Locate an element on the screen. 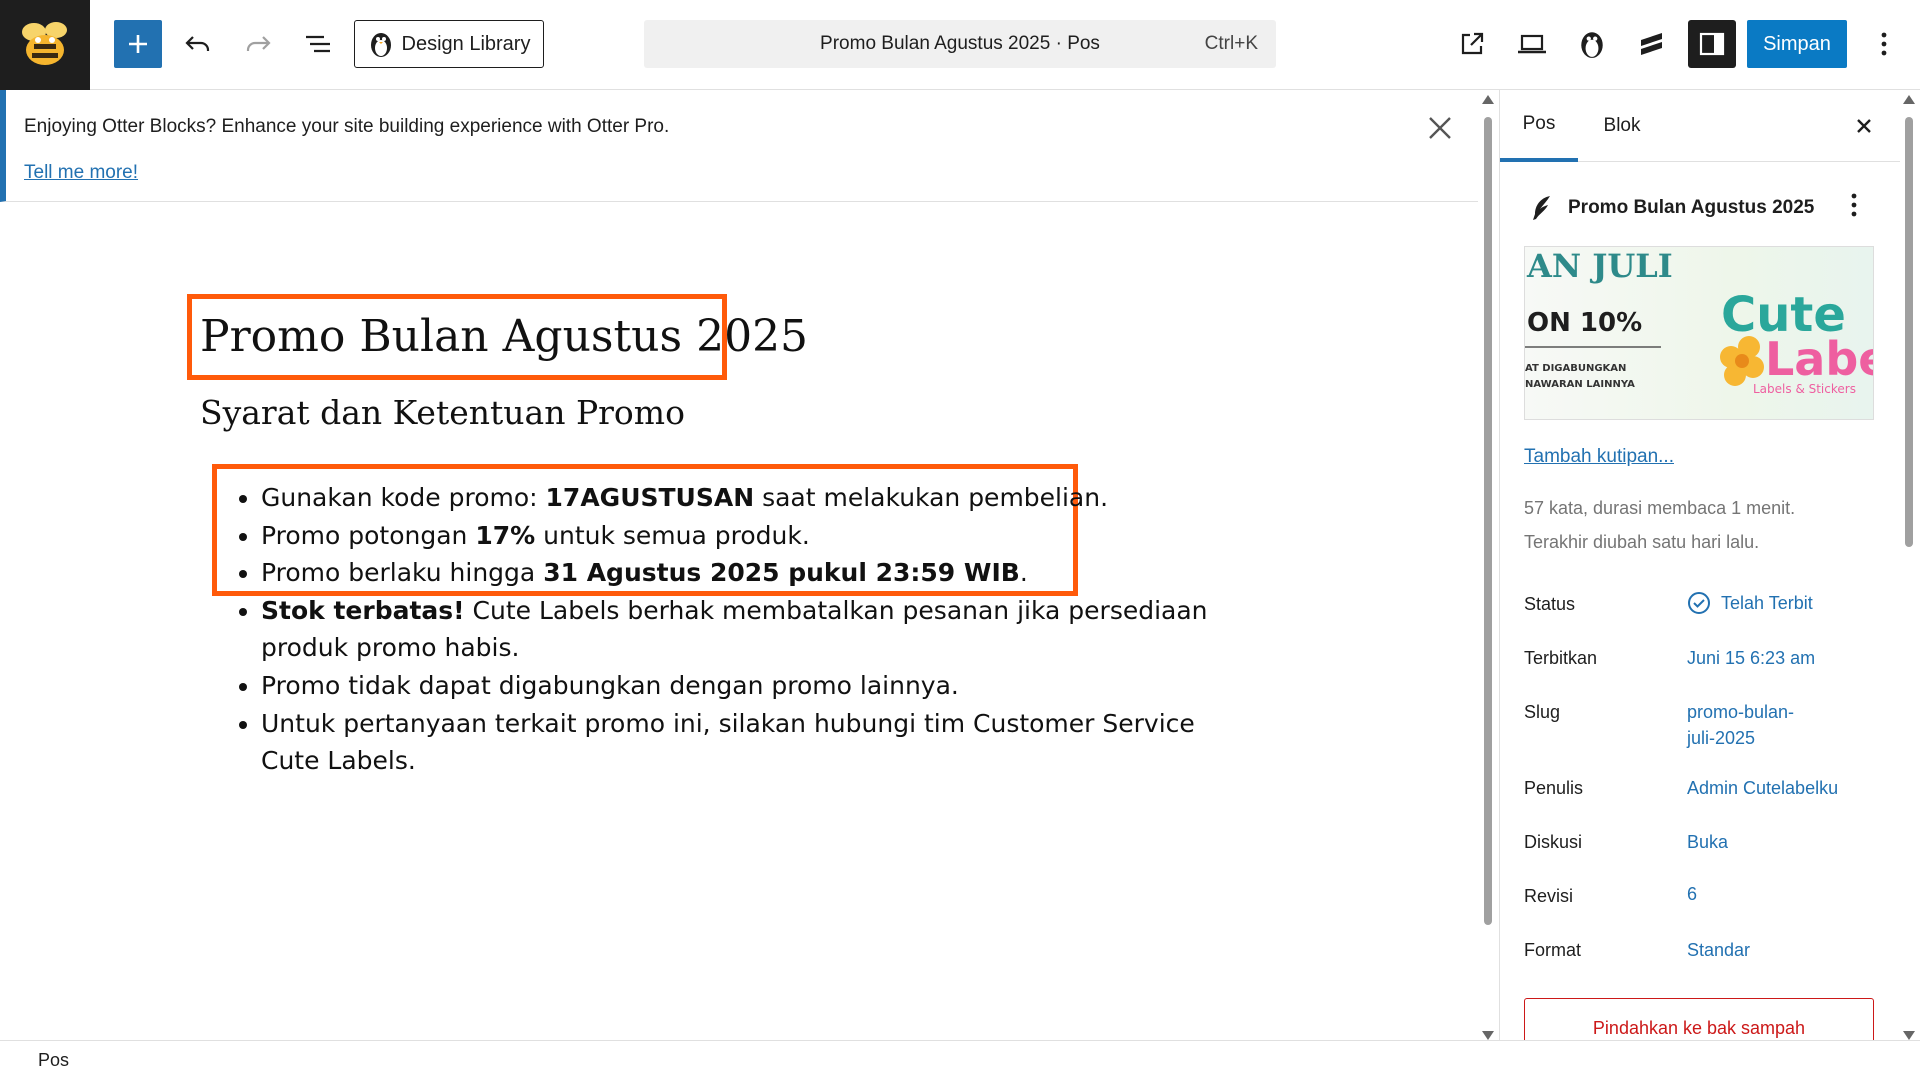 The image size is (1920, 1080). bee-logo-icon is located at coordinates (44, 43).